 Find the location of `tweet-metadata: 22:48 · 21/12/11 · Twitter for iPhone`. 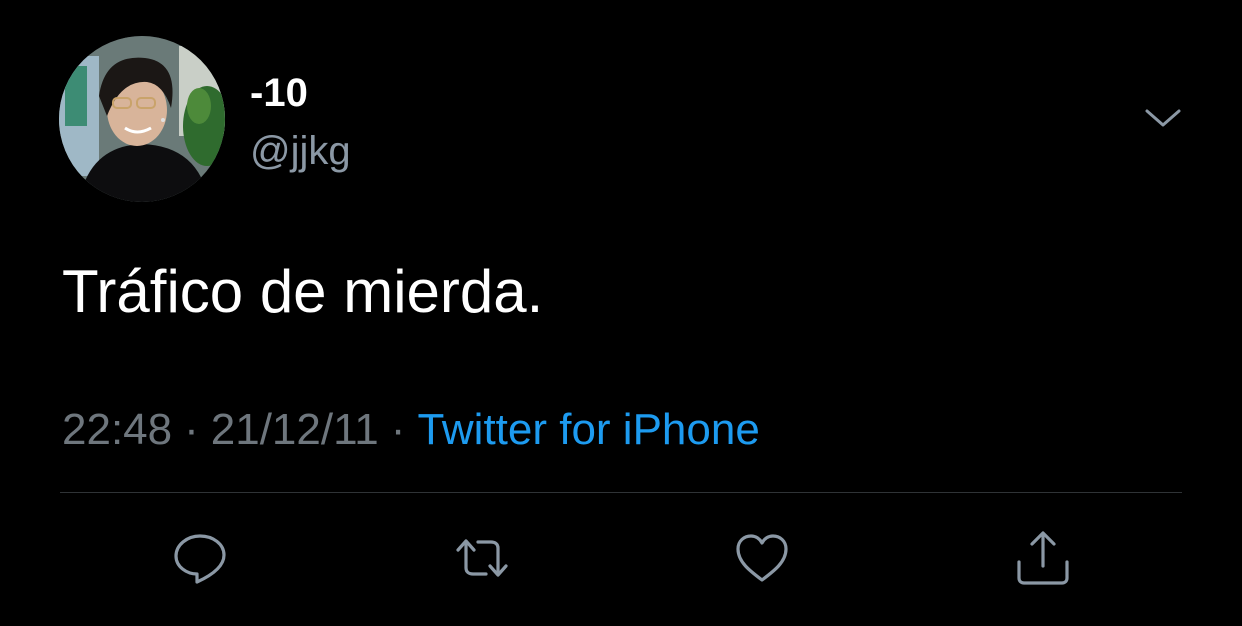

tweet-metadata: 22:48 · 21/12/11 · Twitter for iPhone is located at coordinates (411, 430).